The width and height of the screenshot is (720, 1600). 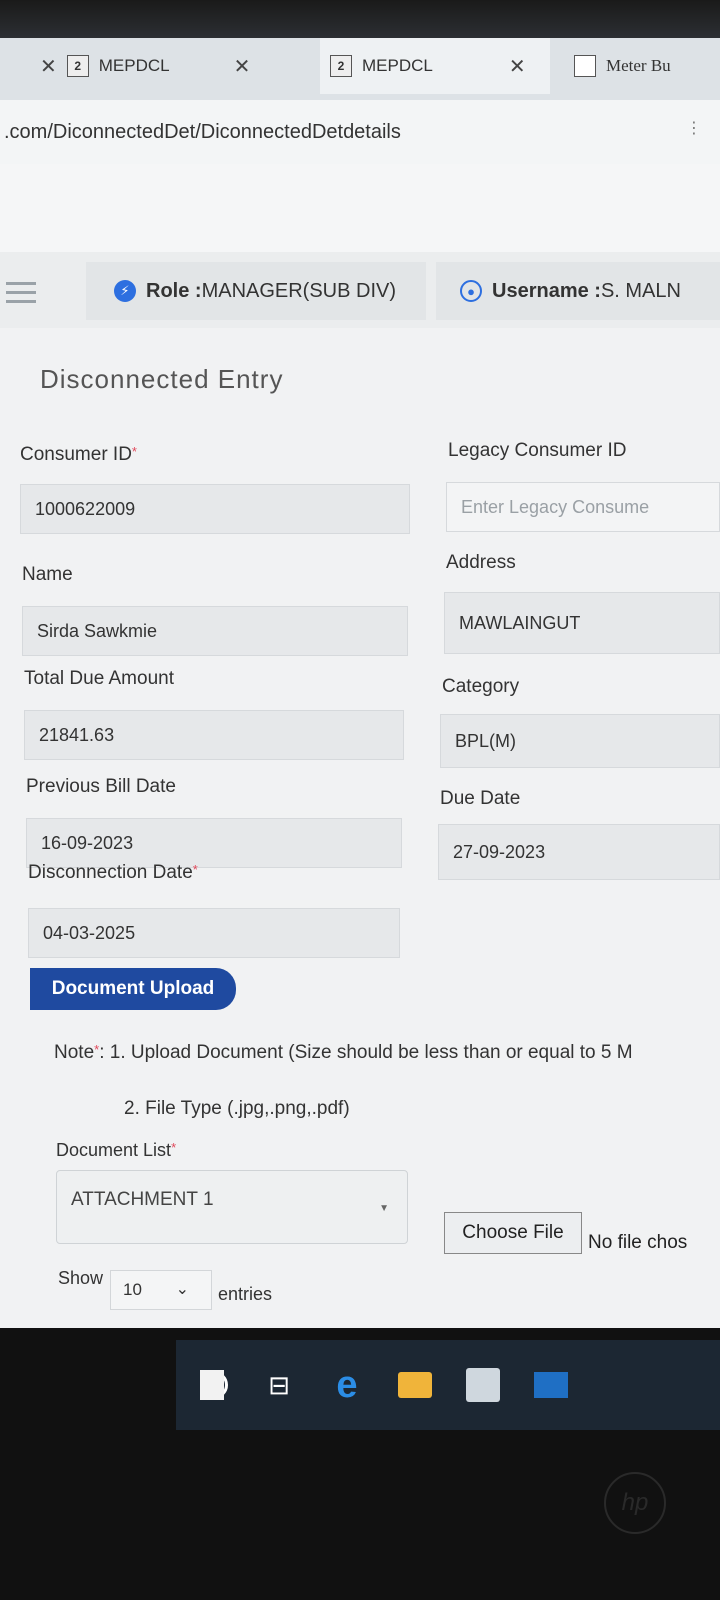 I want to click on user-icon: ●, so click(x=471, y=291).